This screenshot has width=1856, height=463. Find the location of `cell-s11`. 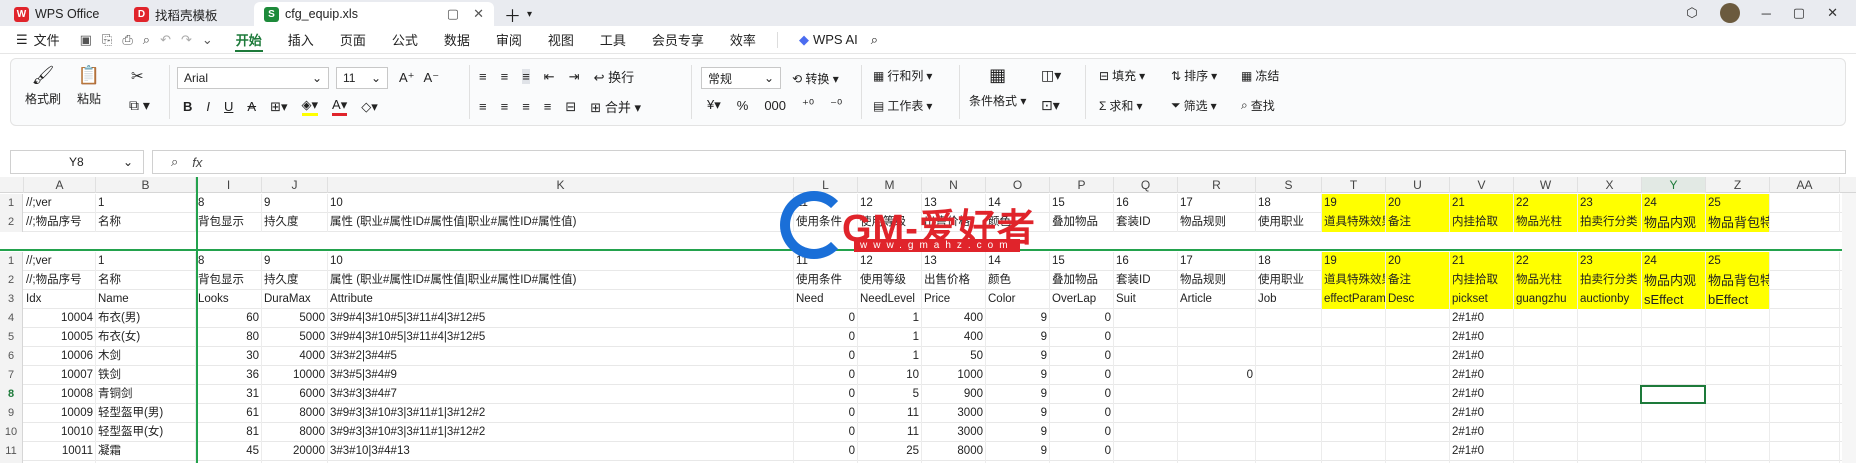

cell-s11 is located at coordinates (1289, 451).